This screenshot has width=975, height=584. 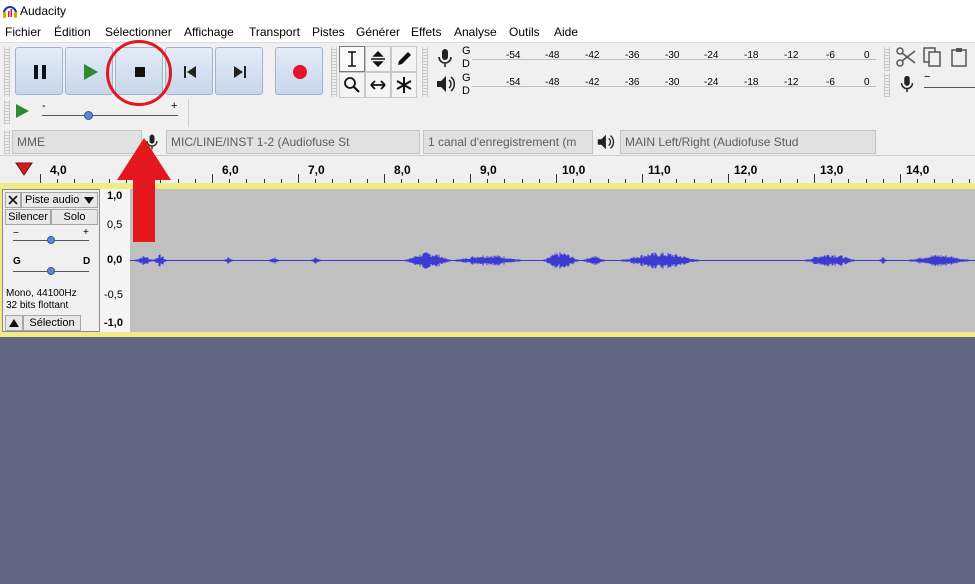 I want to click on gain-slider-thumb, so click(x=51, y=240).